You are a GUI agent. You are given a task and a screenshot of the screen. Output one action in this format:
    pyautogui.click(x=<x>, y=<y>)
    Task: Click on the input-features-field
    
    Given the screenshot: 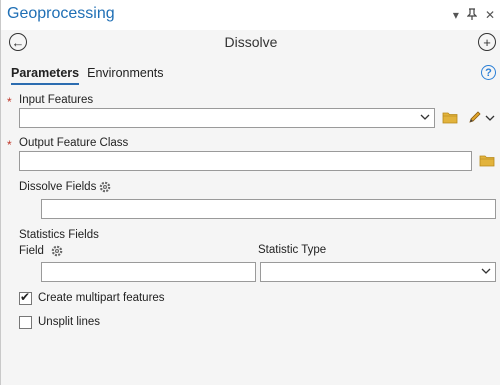 What is the action you would take?
    pyautogui.click(x=227, y=118)
    